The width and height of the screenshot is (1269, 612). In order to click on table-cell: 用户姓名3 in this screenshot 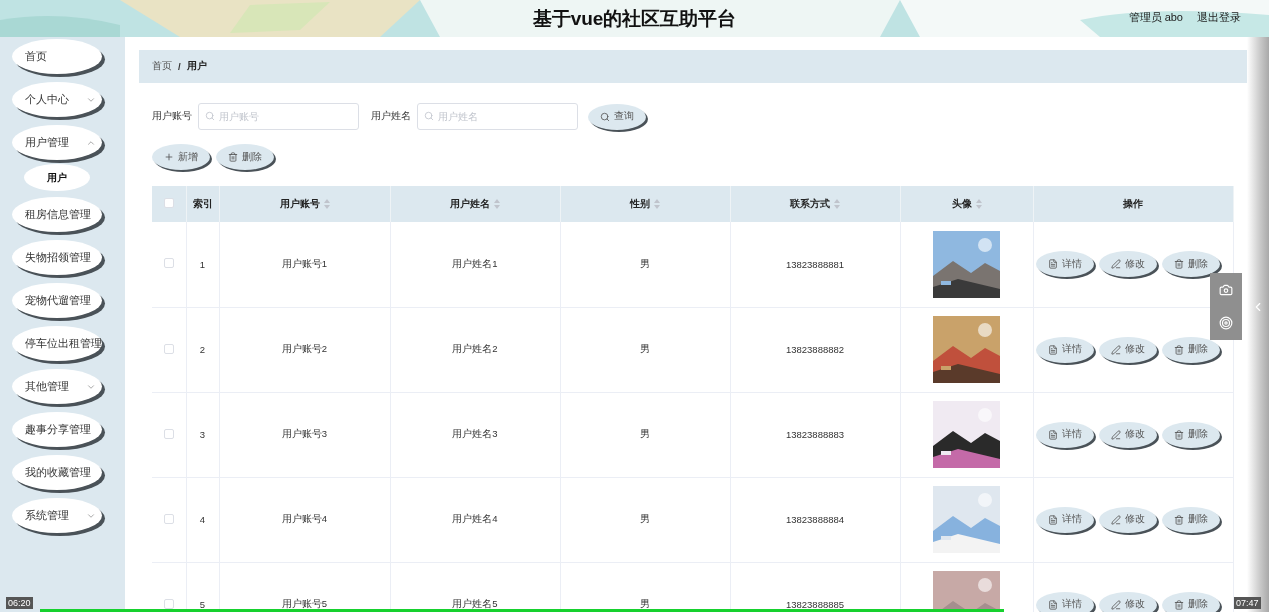, I will do `click(475, 433)`.